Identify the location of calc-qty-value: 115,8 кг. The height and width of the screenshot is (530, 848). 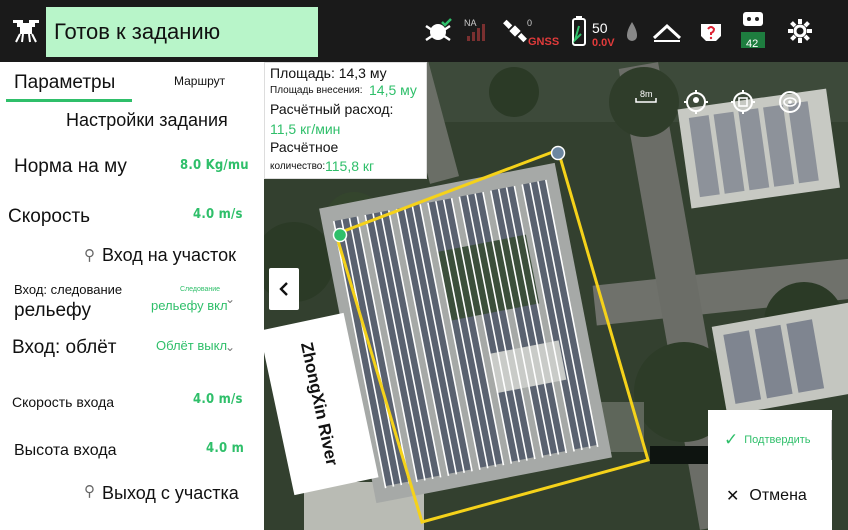
(350, 166).